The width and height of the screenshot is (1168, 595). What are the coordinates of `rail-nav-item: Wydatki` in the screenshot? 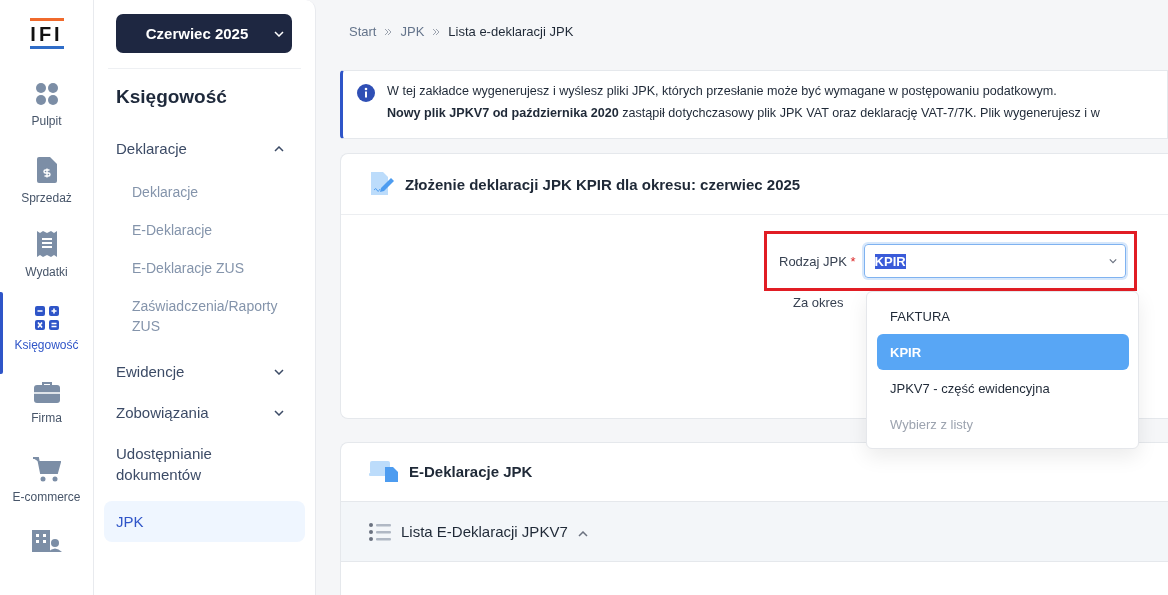 It's located at (46, 259).